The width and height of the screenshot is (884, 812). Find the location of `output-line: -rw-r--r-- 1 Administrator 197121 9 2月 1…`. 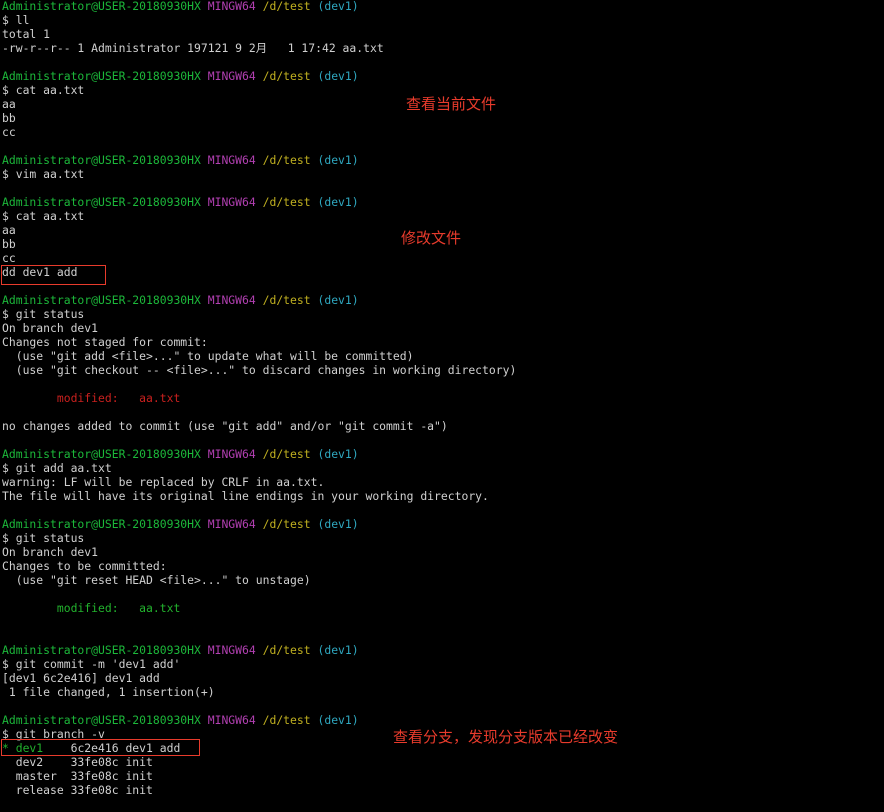

output-line: -rw-r--r-- 1 Administrator 197121 9 2月 1… is located at coordinates (193, 48).